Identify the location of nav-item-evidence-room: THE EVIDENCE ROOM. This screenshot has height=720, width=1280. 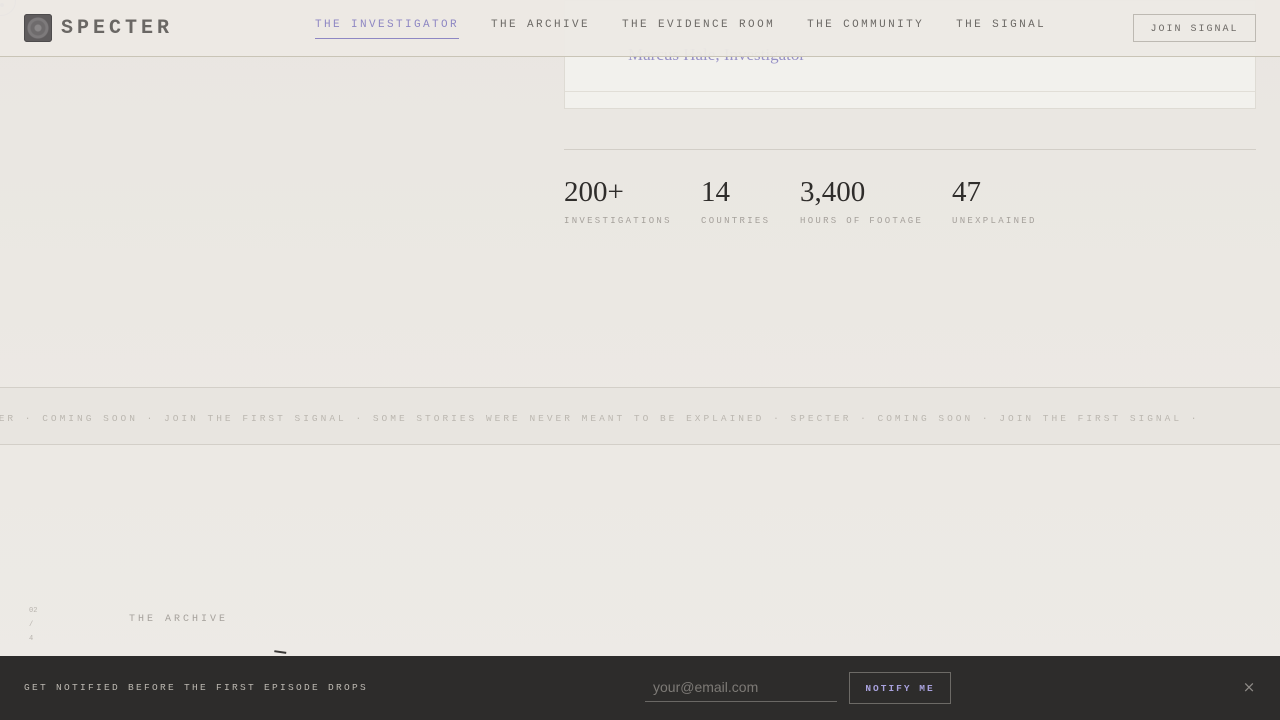
(698, 29).